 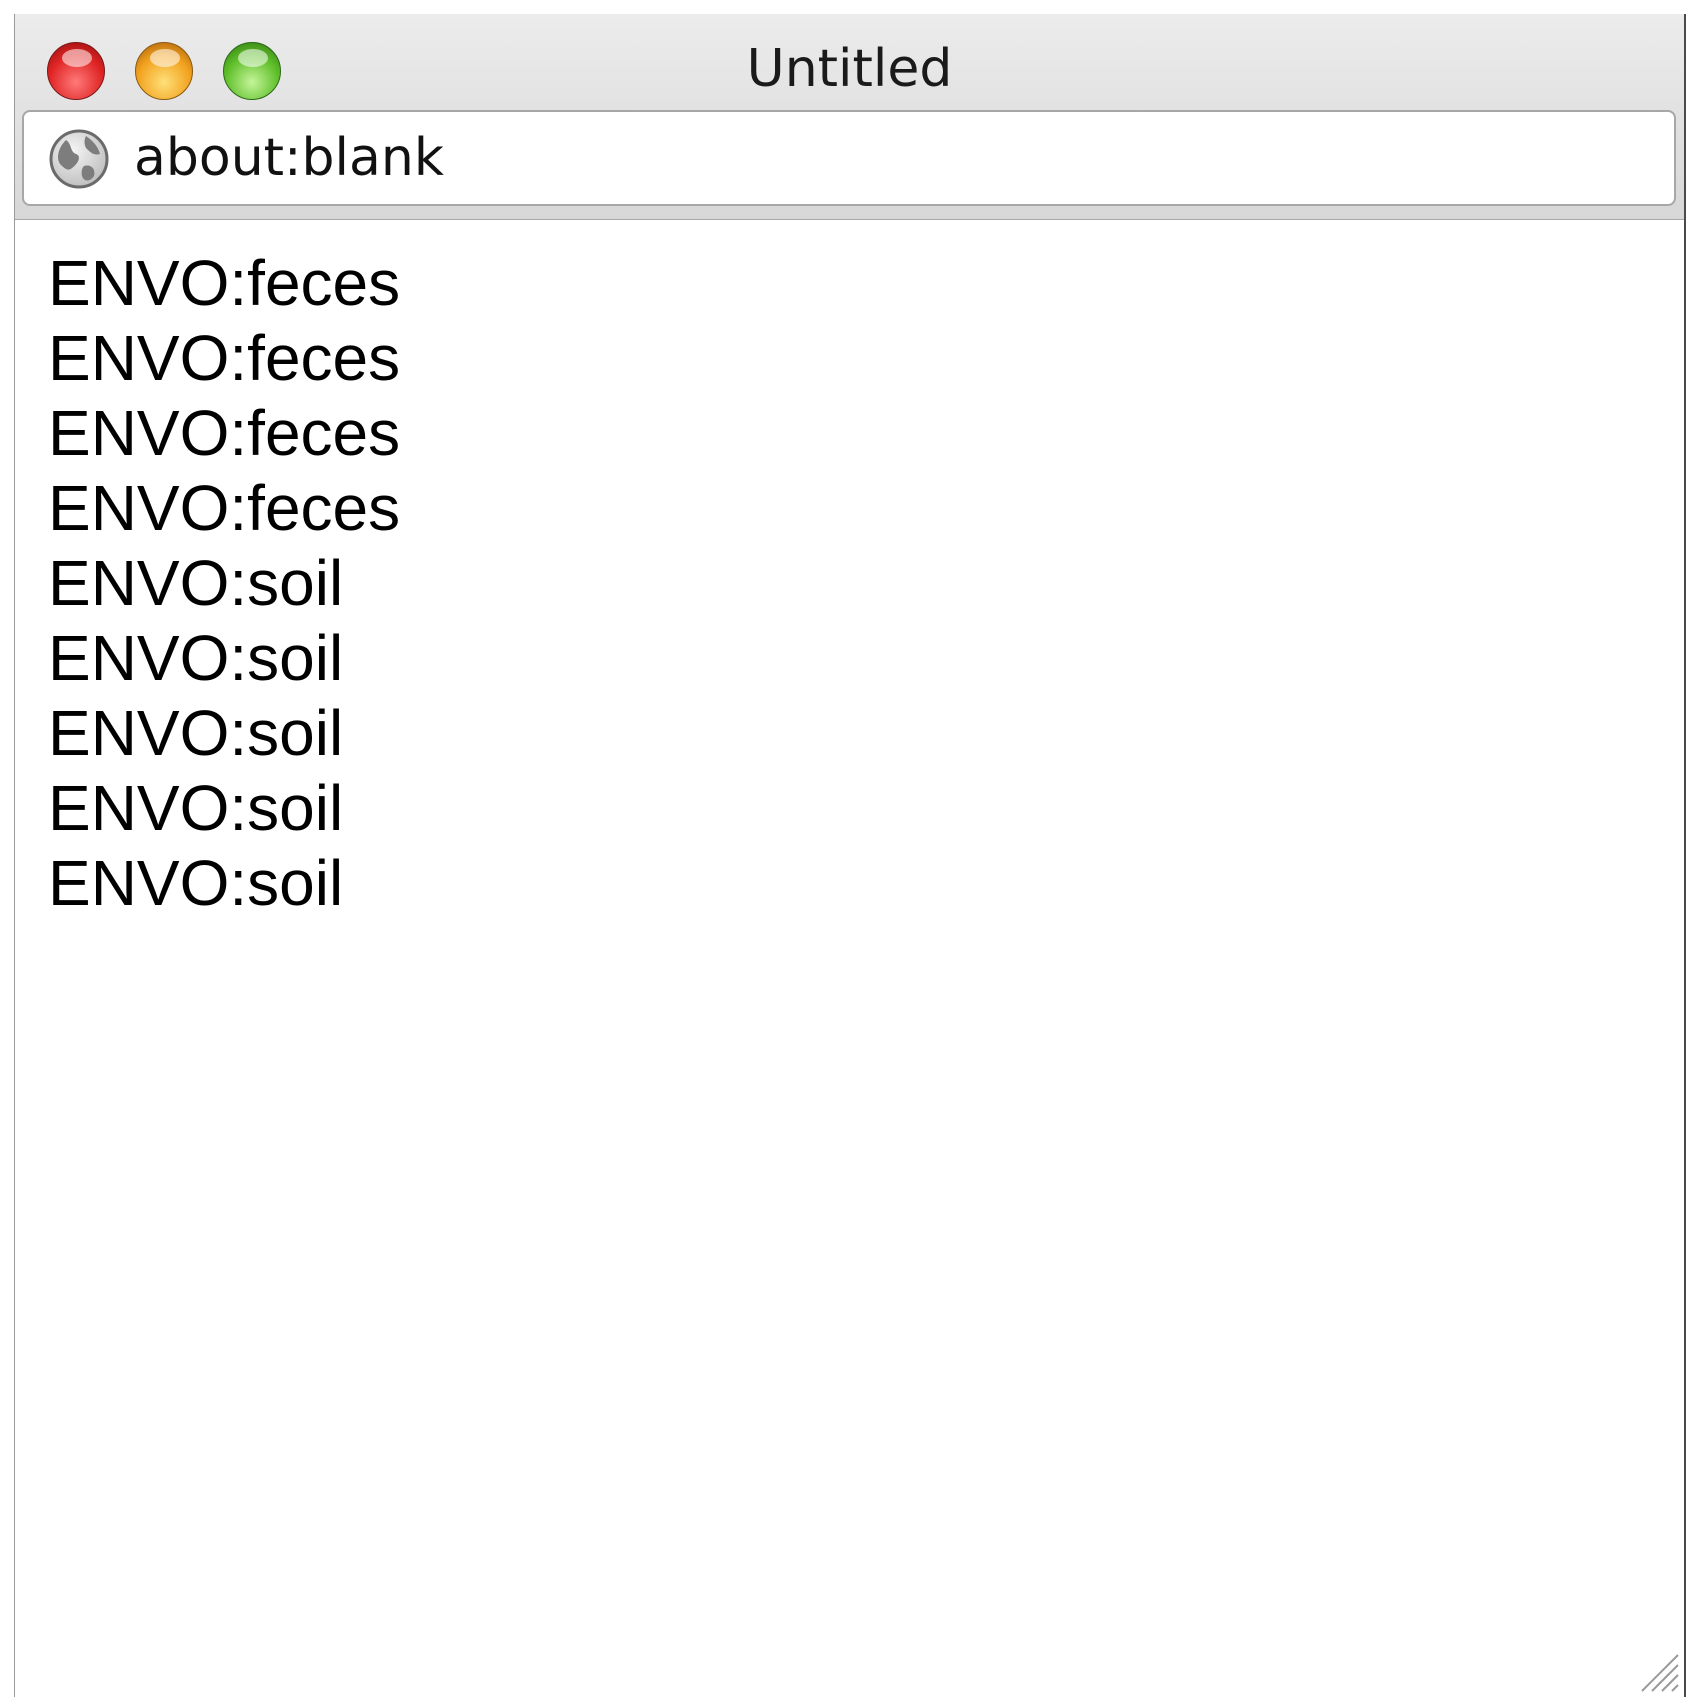 I want to click on window-title: Untitled, so click(x=849, y=69).